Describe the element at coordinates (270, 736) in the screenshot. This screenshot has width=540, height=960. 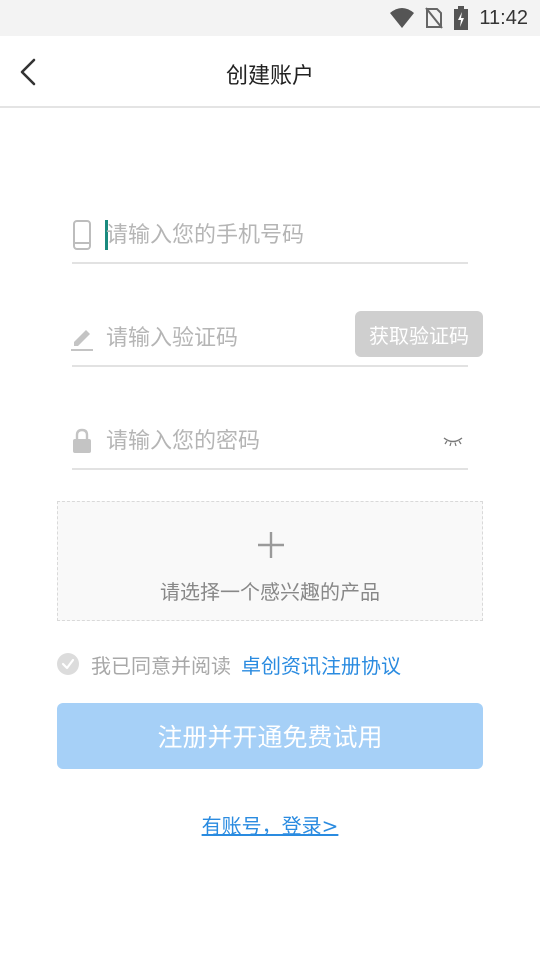
I see `register-button: 注册并开通免费试用` at that location.